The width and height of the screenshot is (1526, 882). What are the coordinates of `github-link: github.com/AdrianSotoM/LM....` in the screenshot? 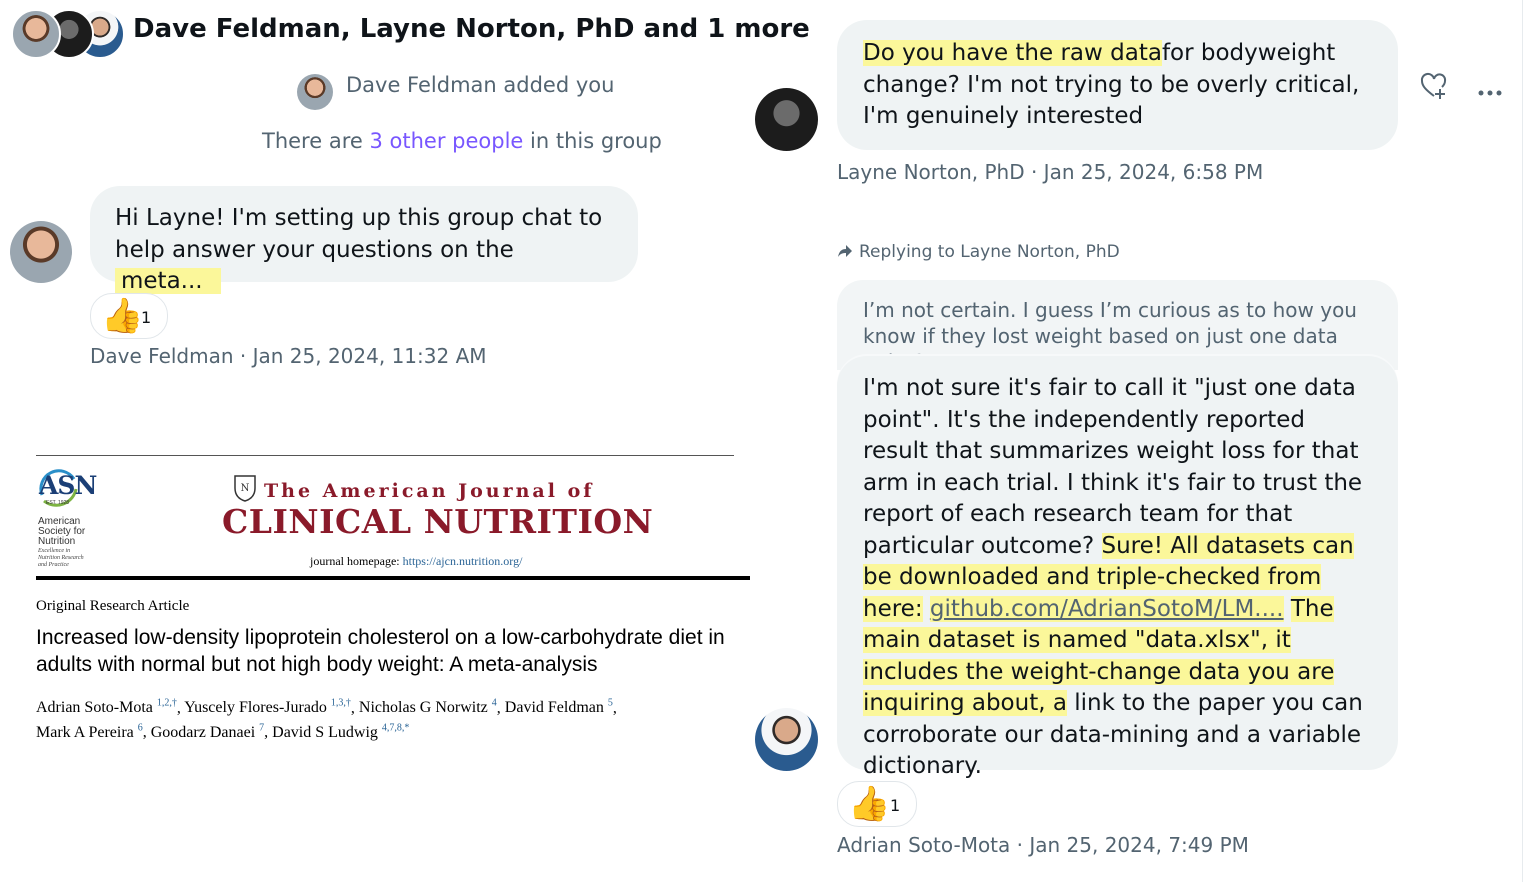 It's located at (1106, 608).